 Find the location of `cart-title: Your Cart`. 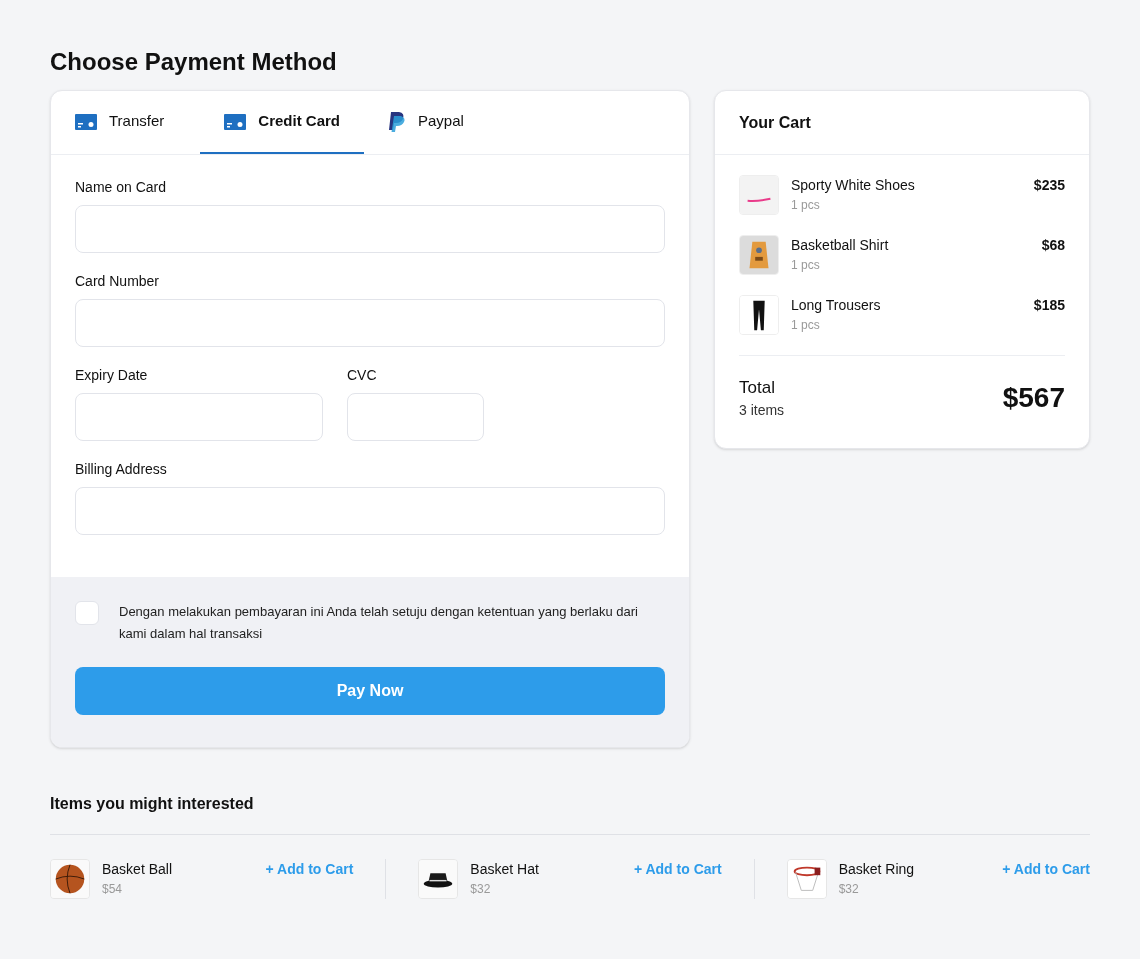

cart-title: Your Cart is located at coordinates (775, 122).